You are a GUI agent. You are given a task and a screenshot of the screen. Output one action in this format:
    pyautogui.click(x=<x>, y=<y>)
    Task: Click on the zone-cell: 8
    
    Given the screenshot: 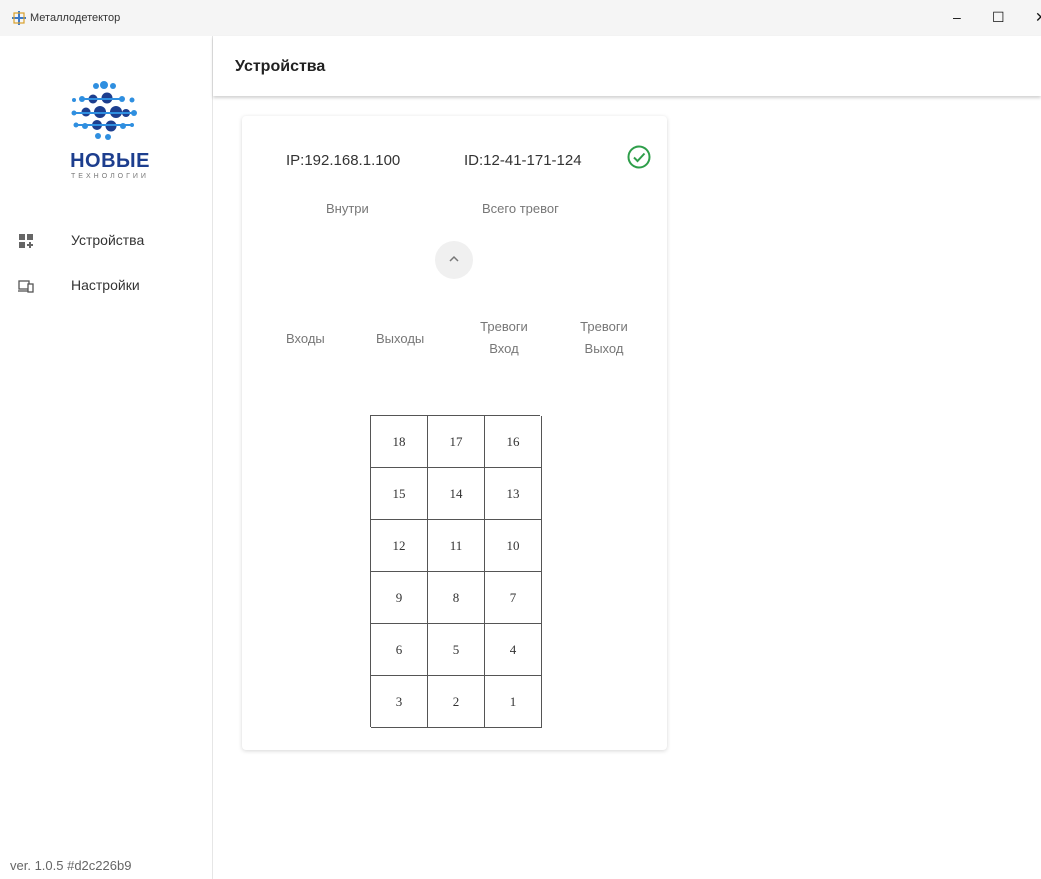 What is the action you would take?
    pyautogui.click(x=456, y=598)
    